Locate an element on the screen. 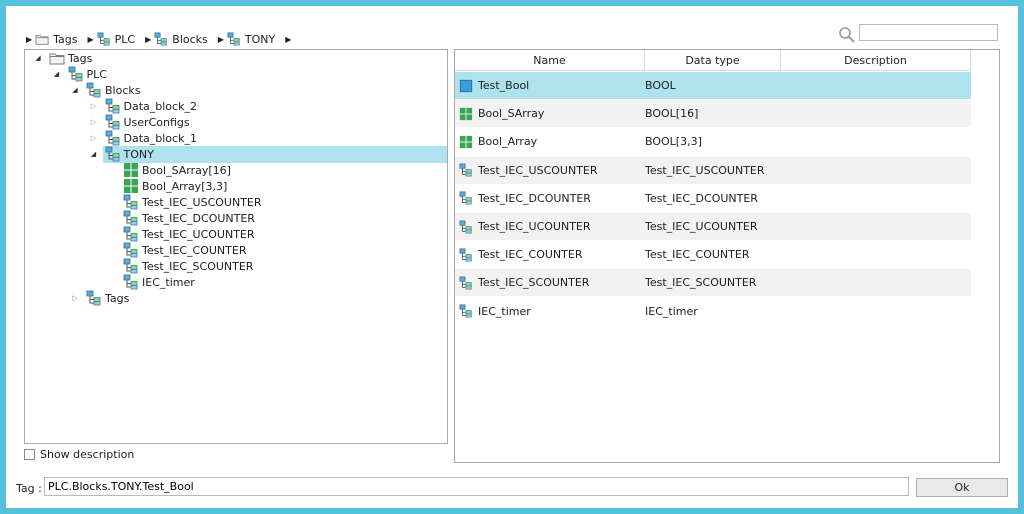 Image resolution: width=1024 pixels, height=514 pixels. tag-path-input is located at coordinates (476, 486).